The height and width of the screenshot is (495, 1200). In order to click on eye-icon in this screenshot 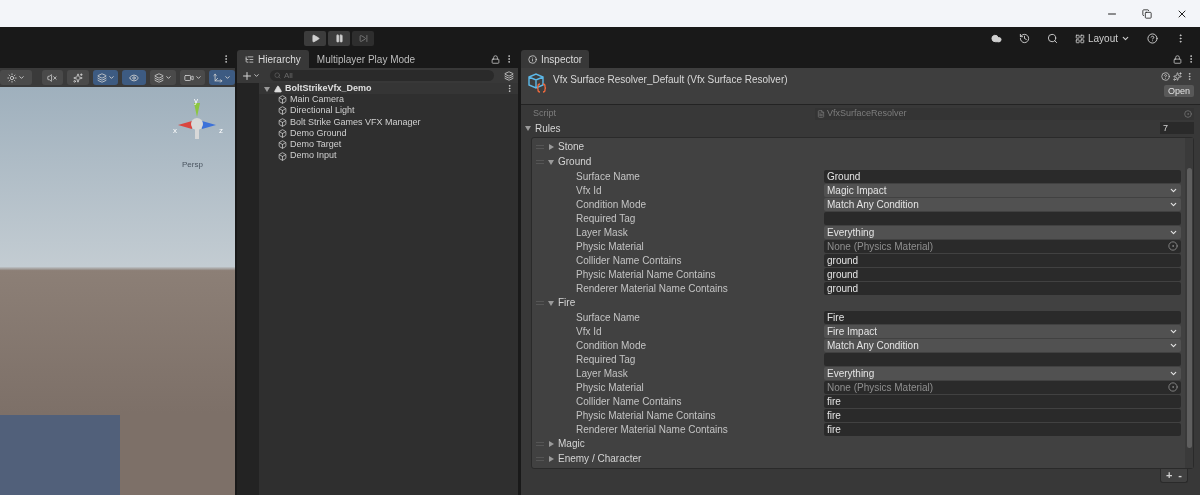, I will do `click(134, 77)`.